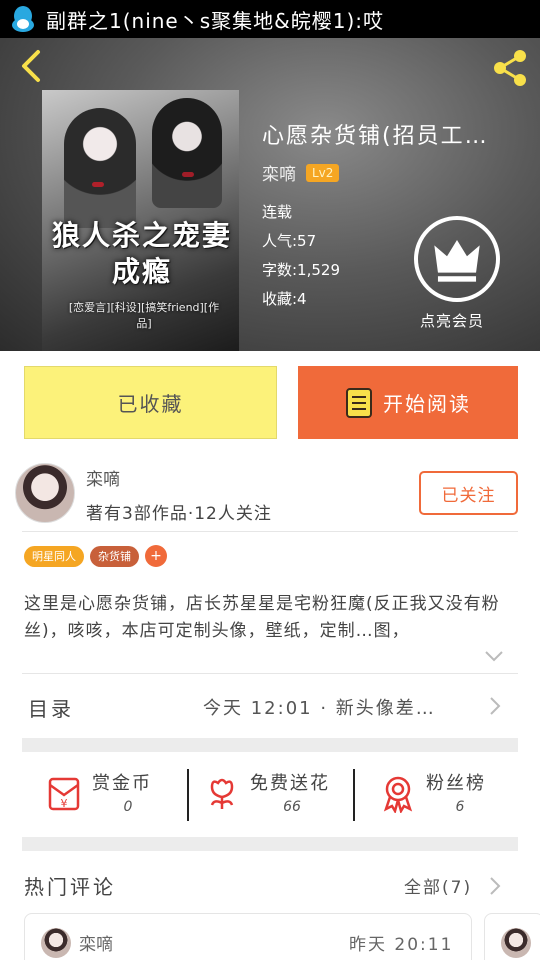  I want to click on cover-figure-left, so click(100, 168).